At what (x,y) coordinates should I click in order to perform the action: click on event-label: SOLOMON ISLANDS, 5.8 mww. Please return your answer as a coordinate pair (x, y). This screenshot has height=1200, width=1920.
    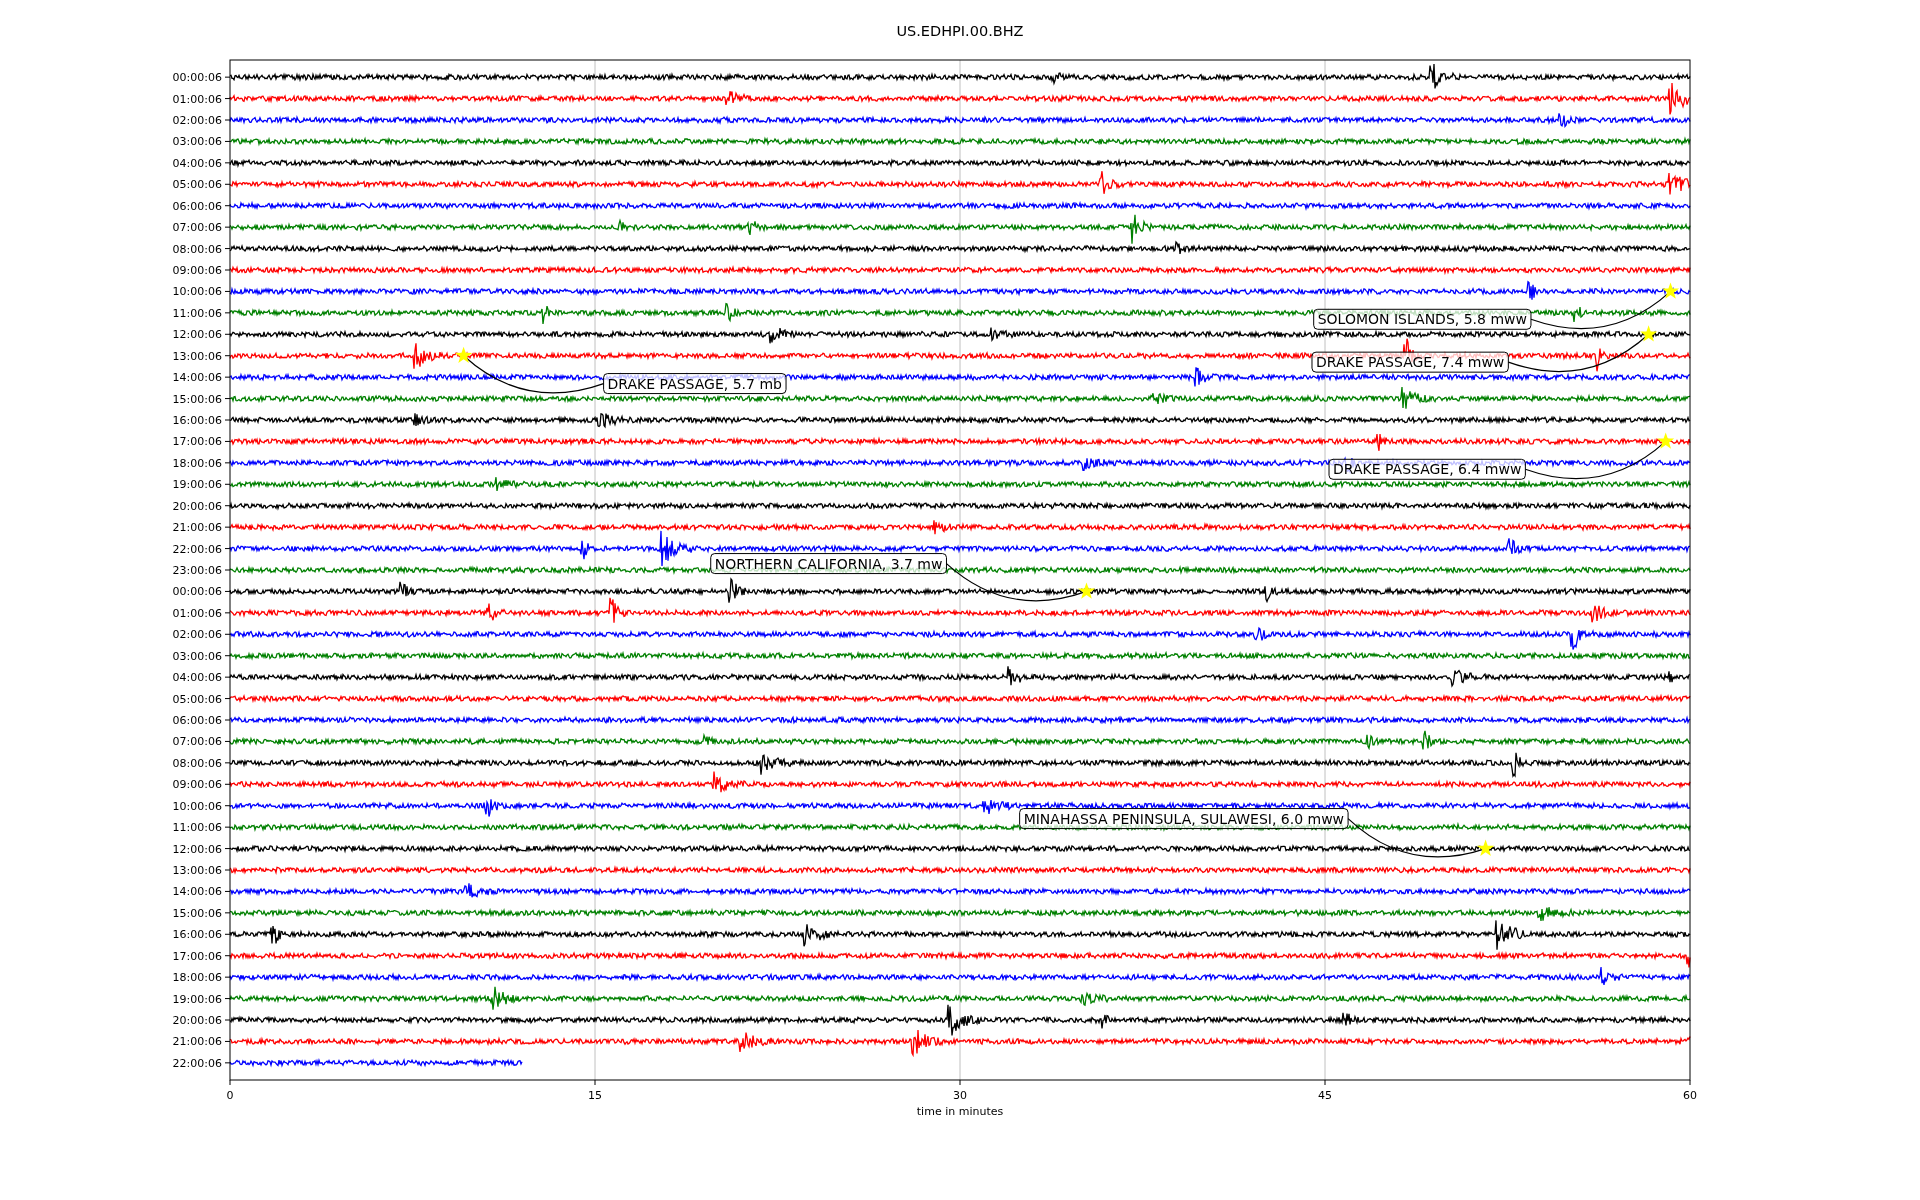
    Looking at the image, I should click on (1422, 319).